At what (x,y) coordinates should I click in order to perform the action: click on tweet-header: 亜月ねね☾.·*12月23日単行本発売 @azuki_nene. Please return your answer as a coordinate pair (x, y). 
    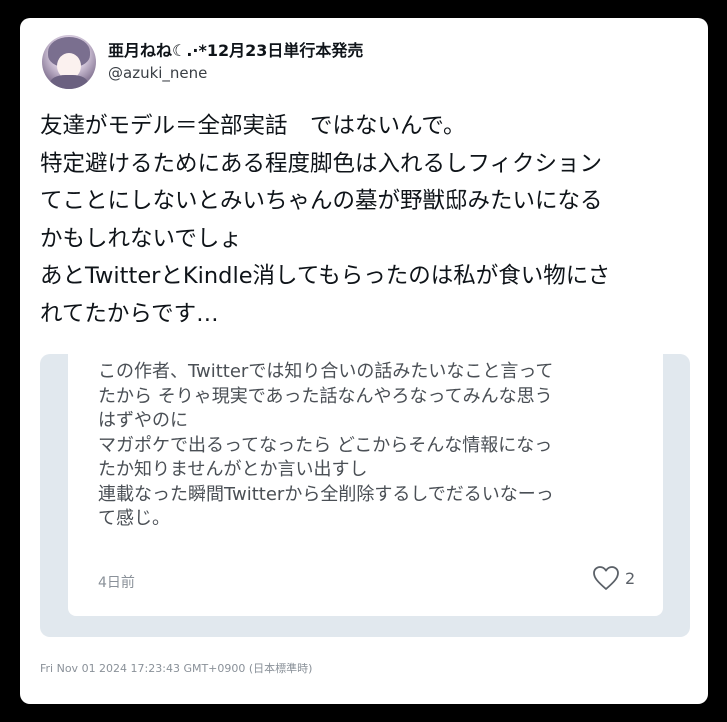
    Looking at the image, I should click on (202, 62).